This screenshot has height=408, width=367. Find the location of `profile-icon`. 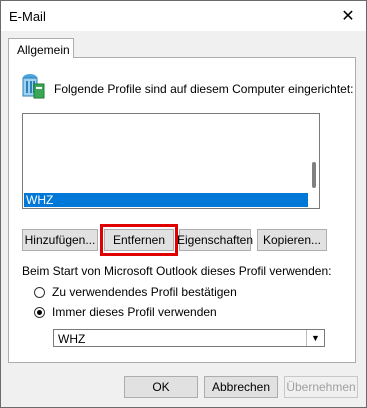

profile-icon is located at coordinates (33, 86).